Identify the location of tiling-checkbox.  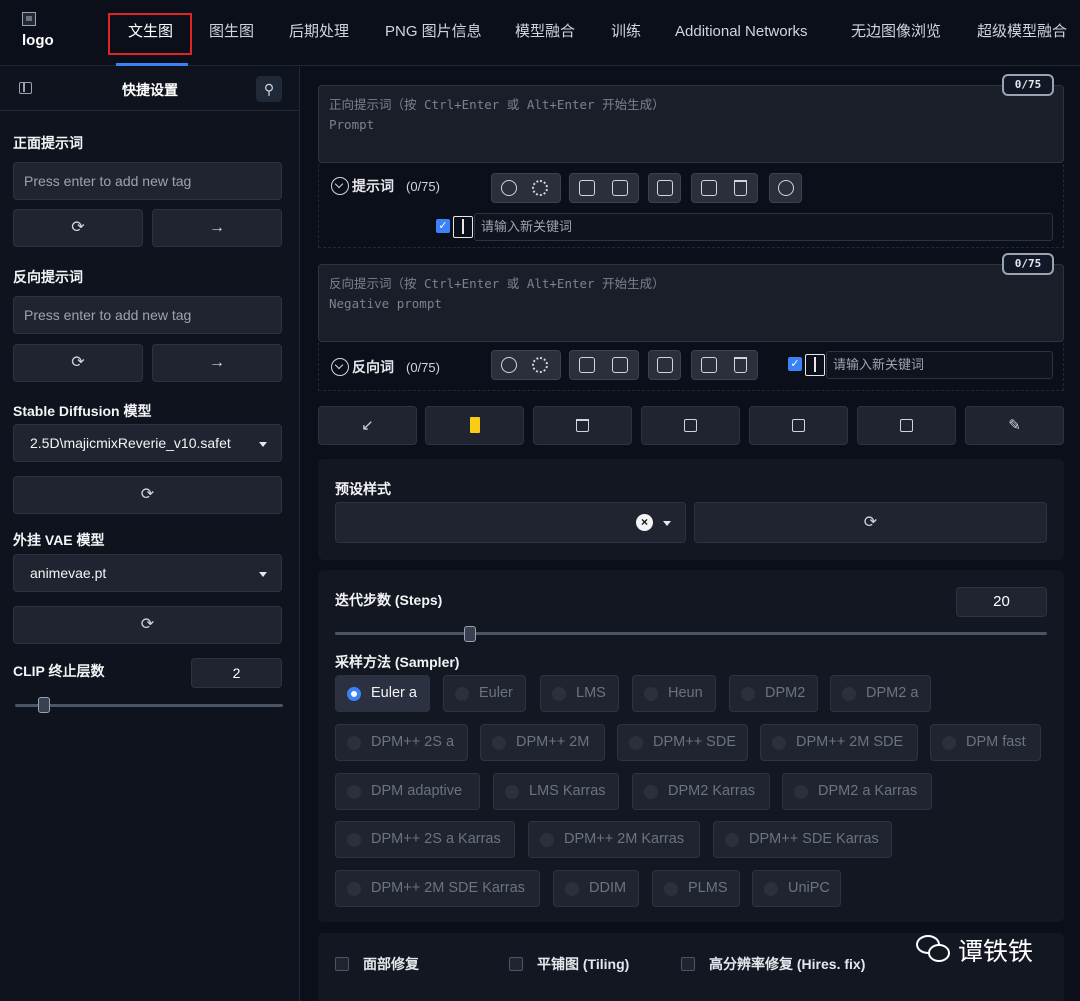
(516, 964).